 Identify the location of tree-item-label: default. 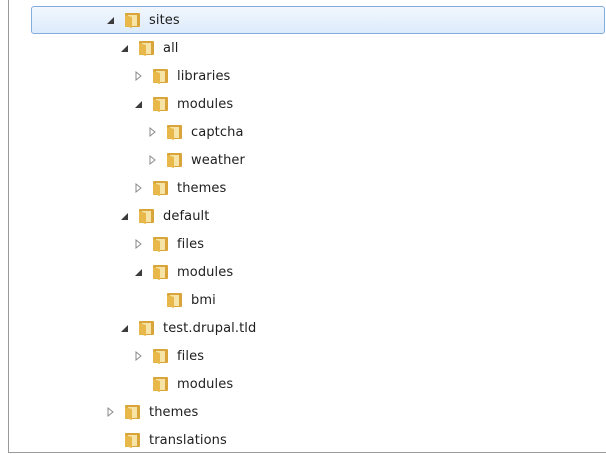
(186, 216).